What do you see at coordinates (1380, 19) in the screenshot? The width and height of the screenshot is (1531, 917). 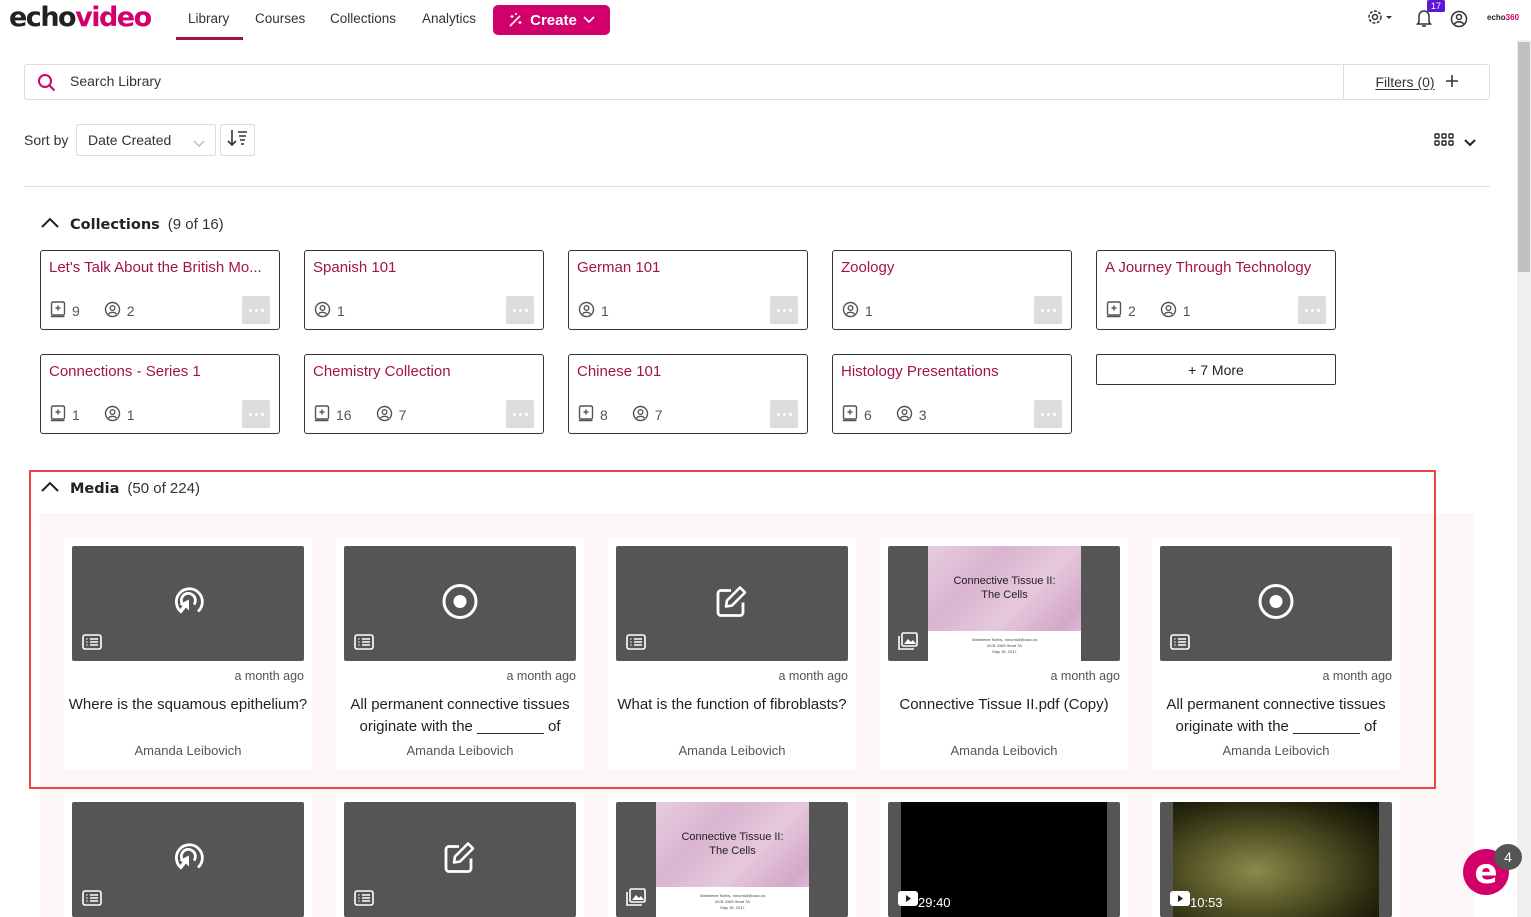 I see `settings-menu` at bounding box center [1380, 19].